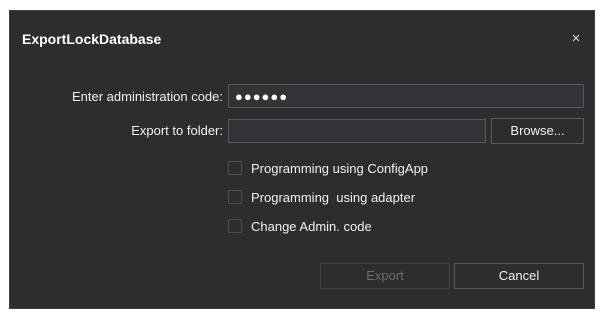 The image size is (603, 316). I want to click on option-label: Programming using adapter, so click(333, 197).